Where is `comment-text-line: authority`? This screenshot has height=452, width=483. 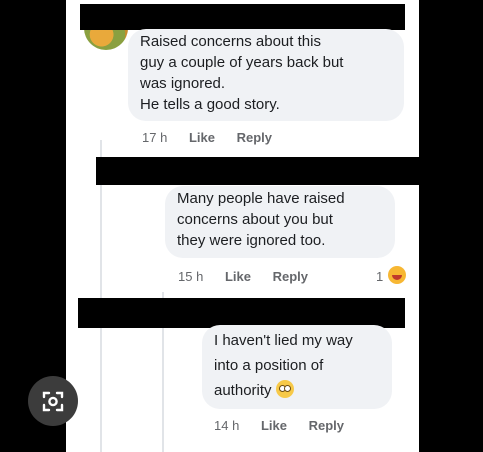
comment-text-line: authority is located at coordinates (297, 390).